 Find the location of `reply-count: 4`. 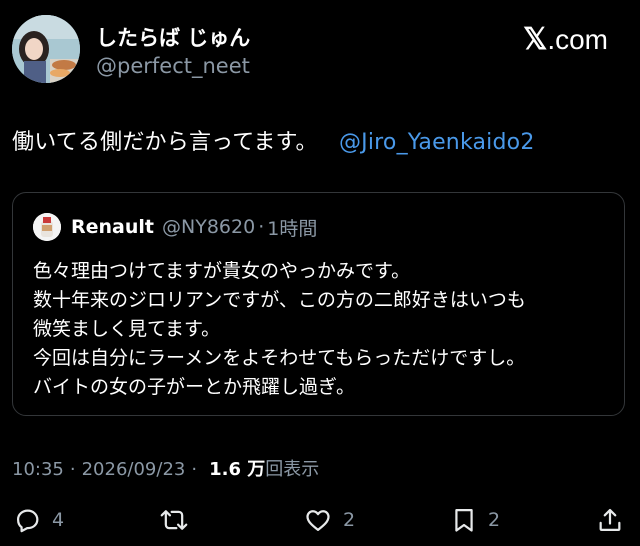

reply-count: 4 is located at coordinates (58, 520).